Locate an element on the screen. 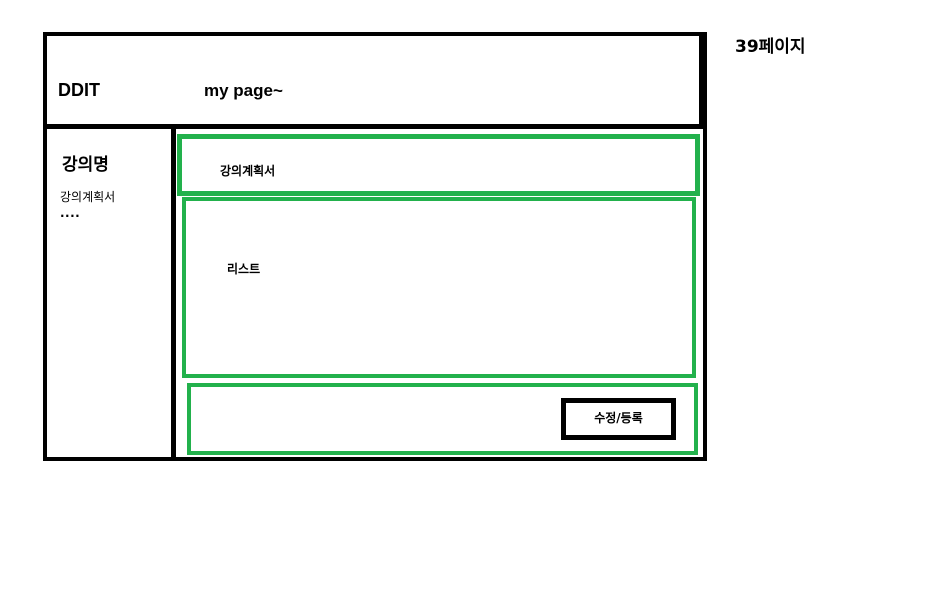 This screenshot has width=927, height=597. page-number-label: 39페이지 is located at coordinates (770, 47).